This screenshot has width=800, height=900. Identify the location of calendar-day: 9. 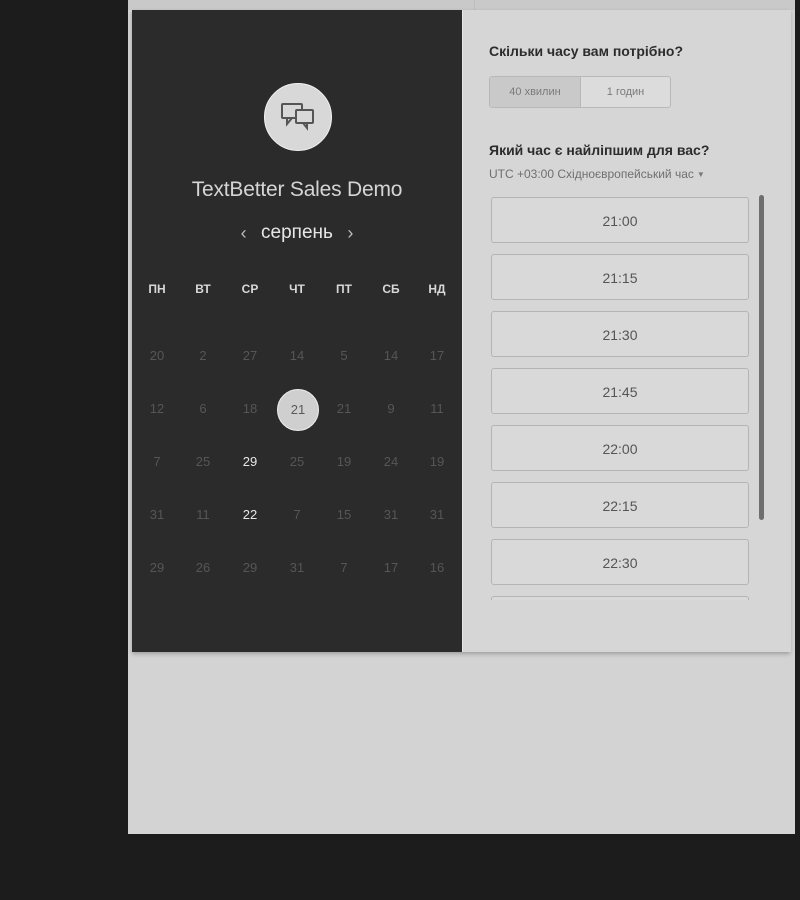
(391, 408).